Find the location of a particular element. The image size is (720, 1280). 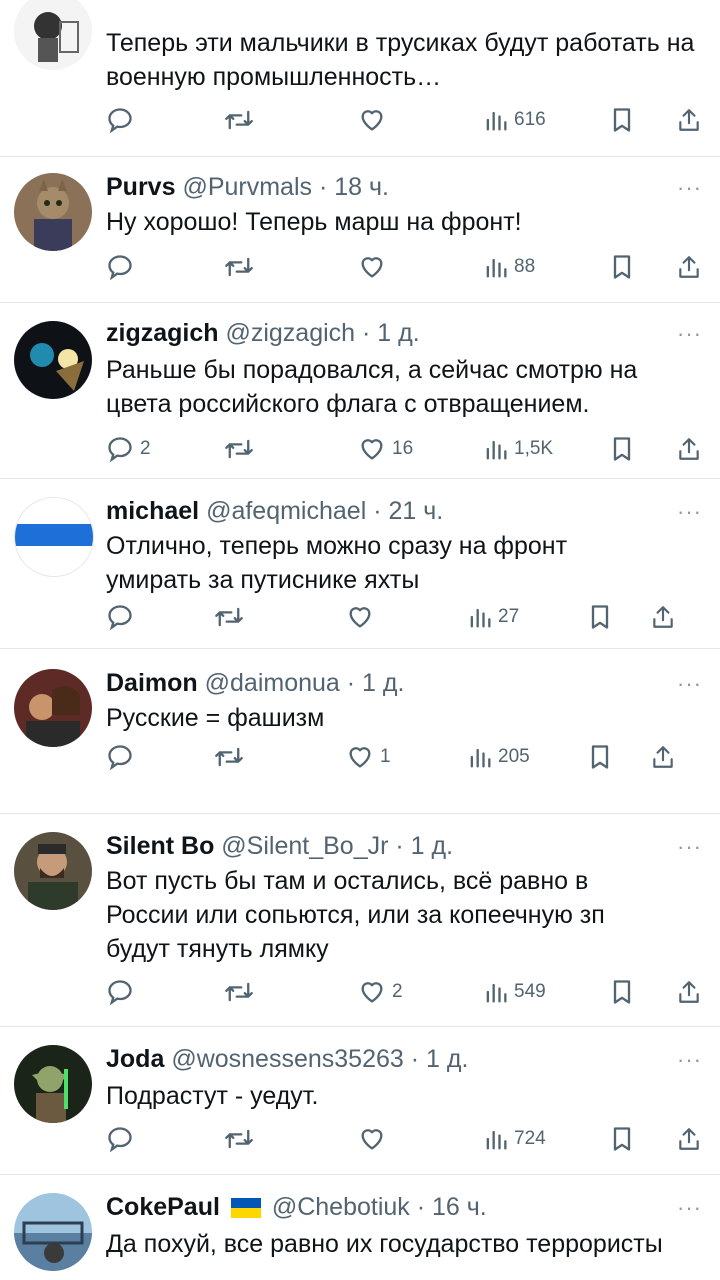

tweet-header: michael @afeqmichael · 21 ч. is located at coordinates (274, 511).